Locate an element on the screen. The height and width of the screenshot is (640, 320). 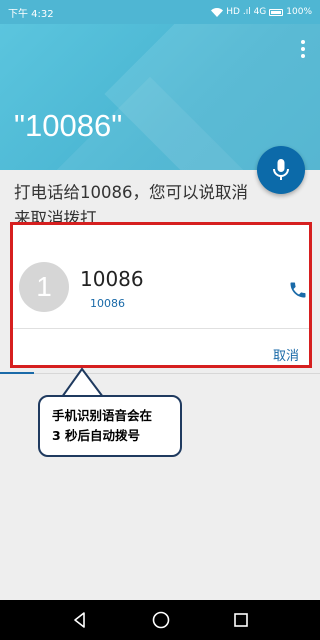
avatar: 1 is located at coordinates (44, 287).